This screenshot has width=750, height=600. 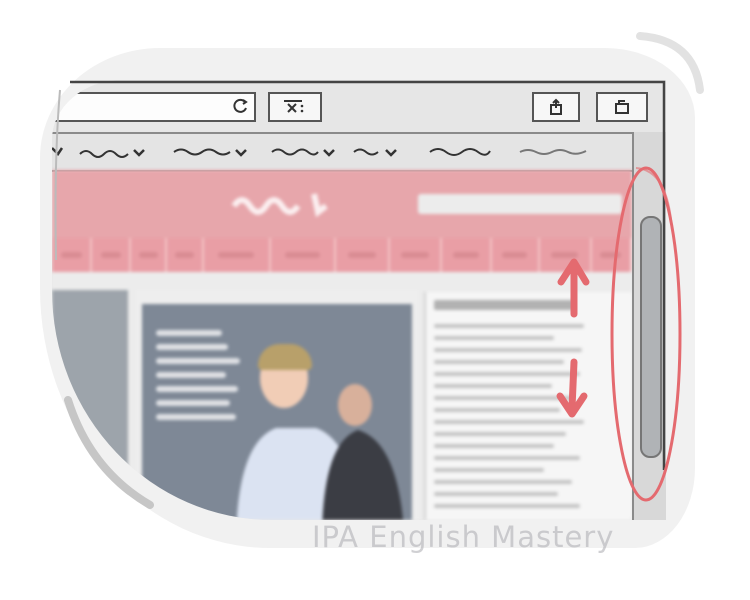 I want to click on tab-icon, so click(x=622, y=107).